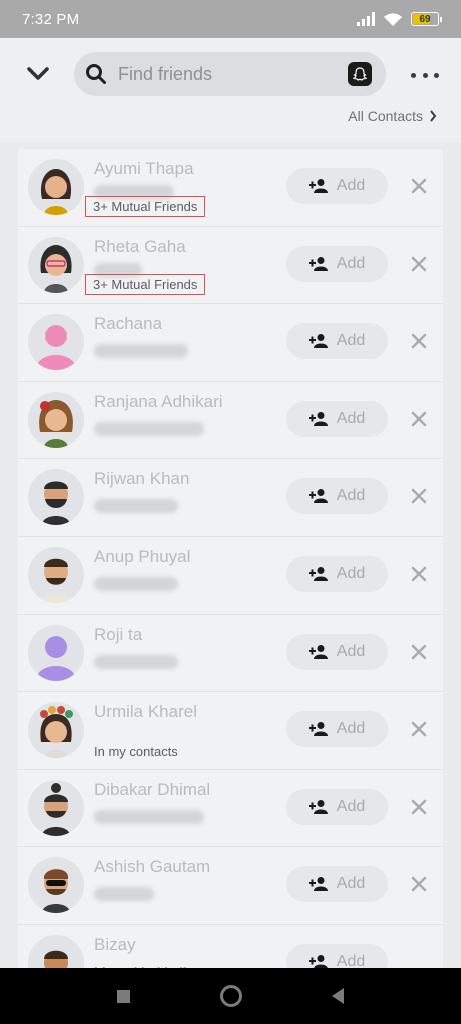 The image size is (461, 1024). I want to click on signal-icon, so click(366, 19).